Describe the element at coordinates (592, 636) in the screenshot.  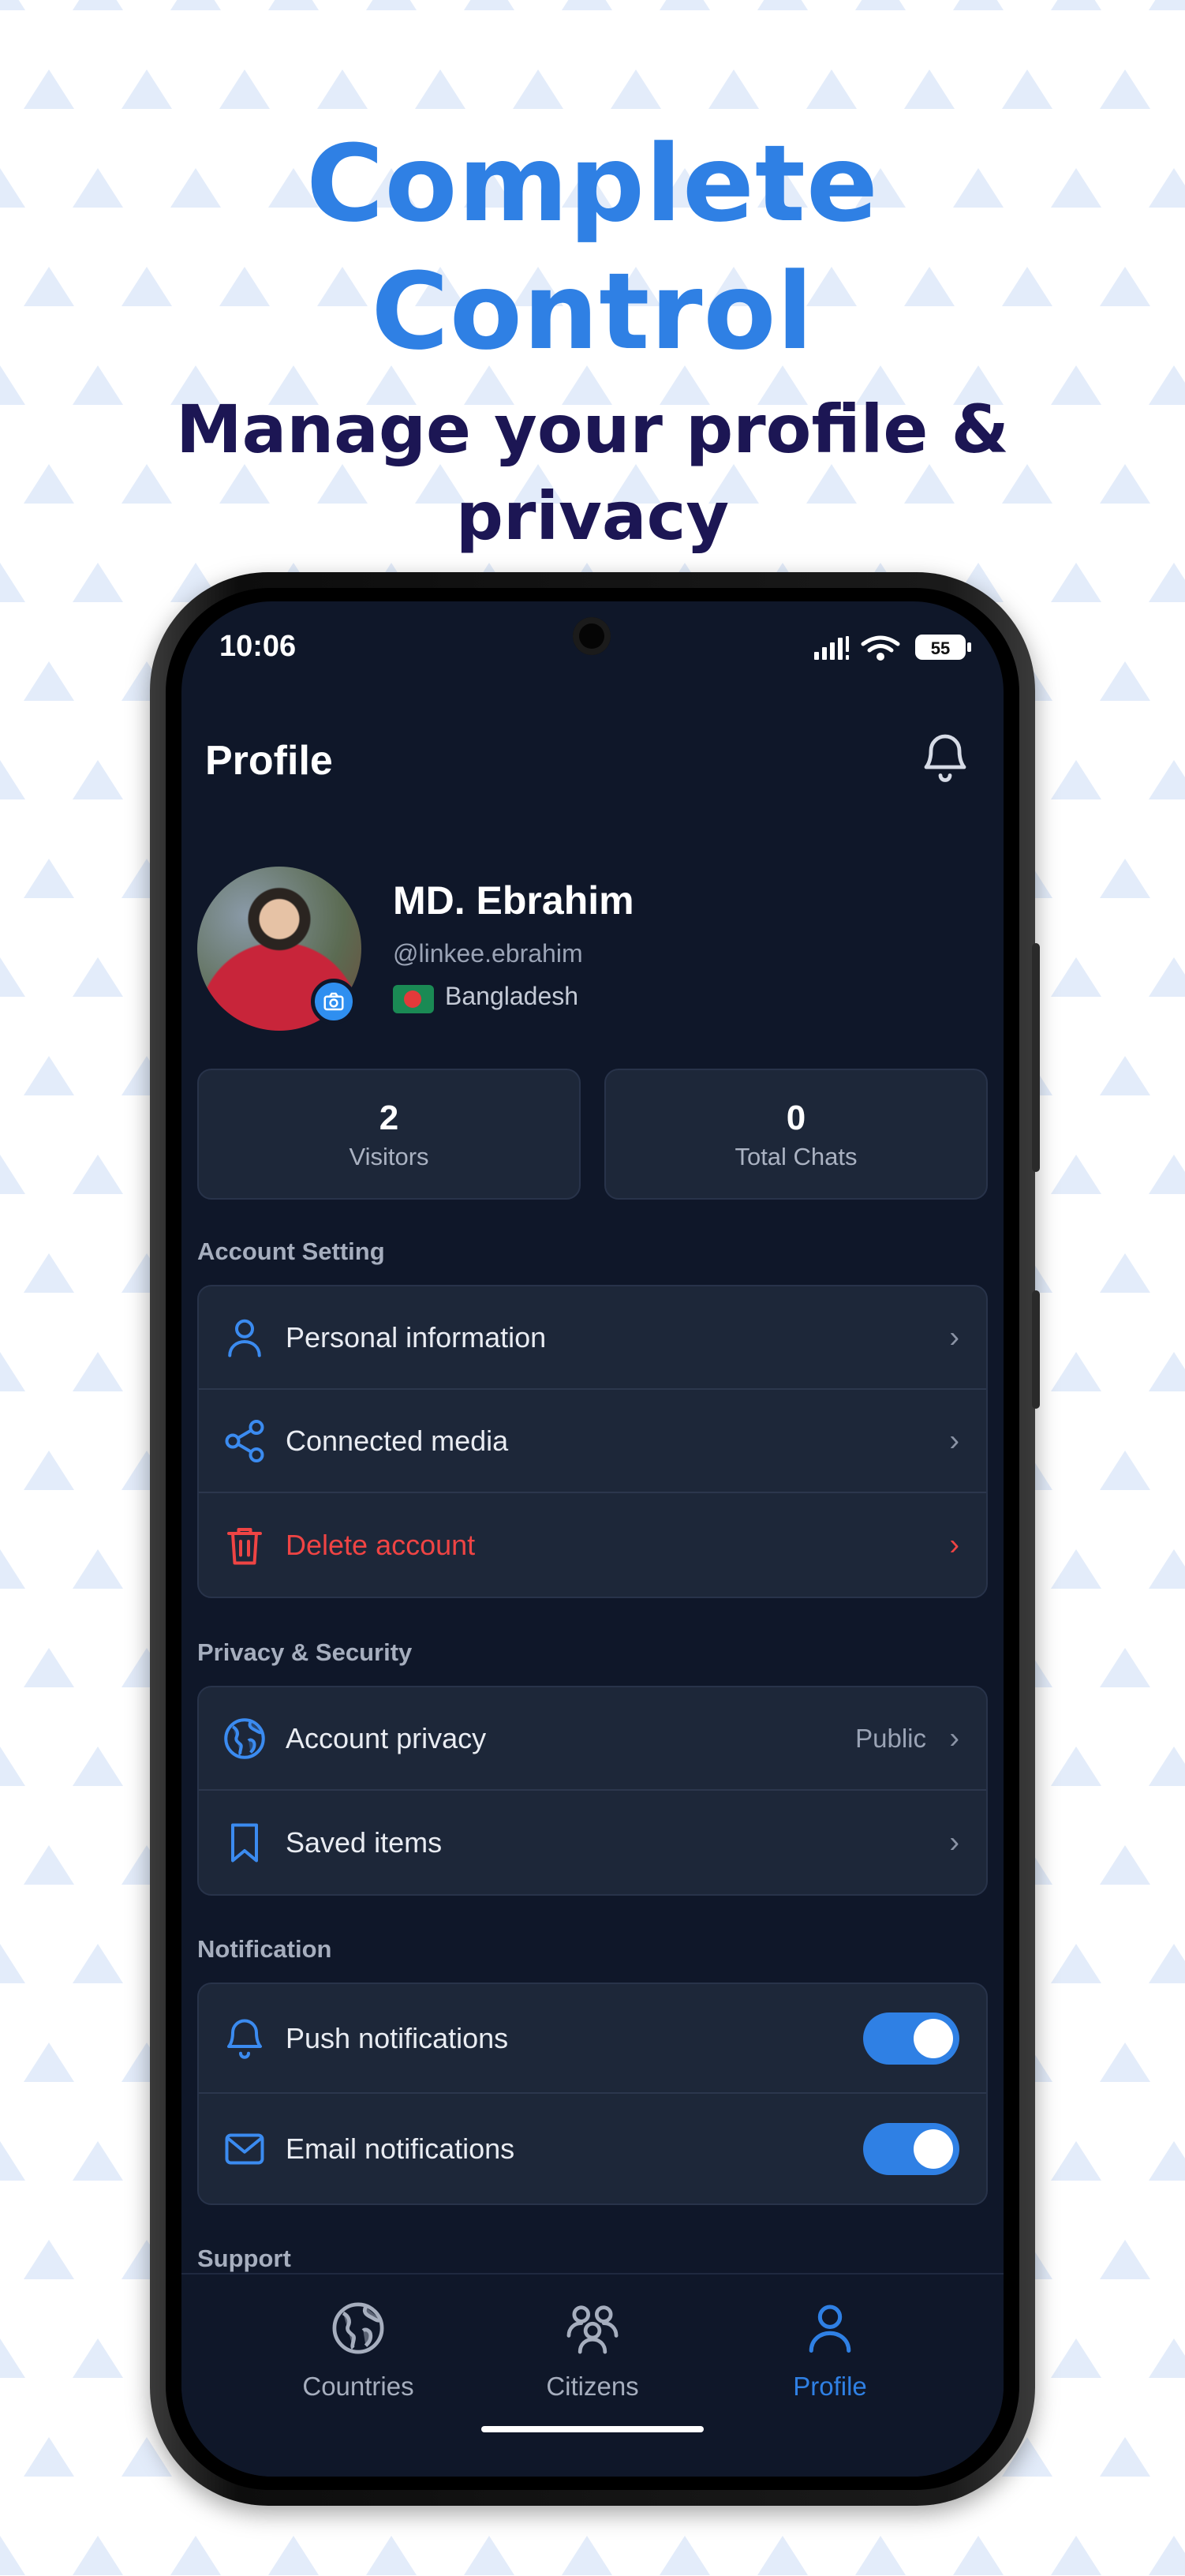
I see `front-camera` at that location.